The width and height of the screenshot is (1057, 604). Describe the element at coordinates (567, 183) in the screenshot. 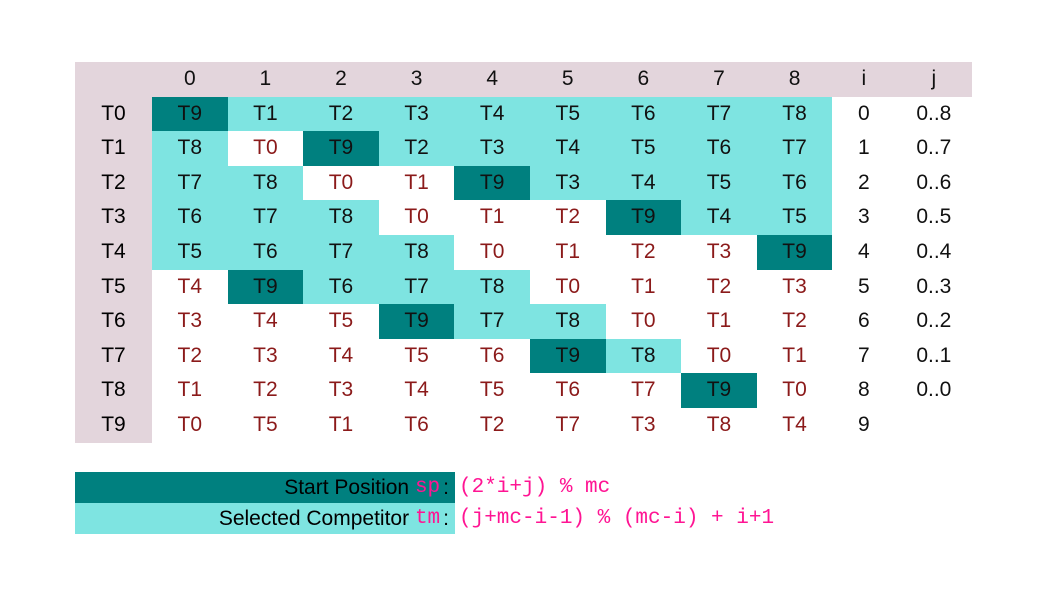

I see `matrix-cell-r2-c5: T3` at that location.